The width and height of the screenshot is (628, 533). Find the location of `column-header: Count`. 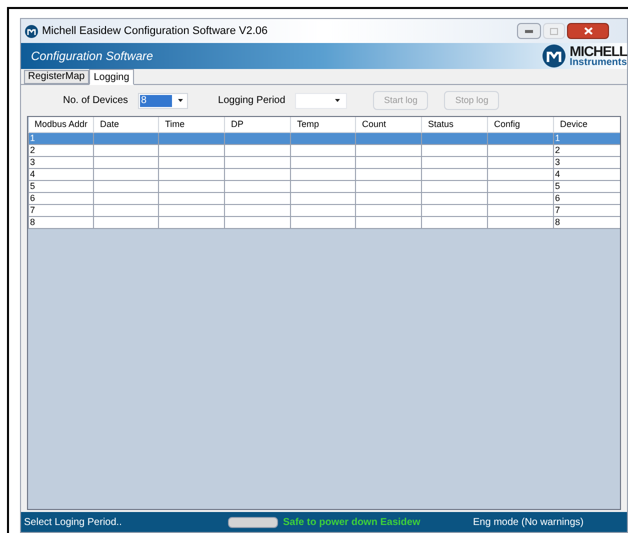

column-header: Count is located at coordinates (389, 124).